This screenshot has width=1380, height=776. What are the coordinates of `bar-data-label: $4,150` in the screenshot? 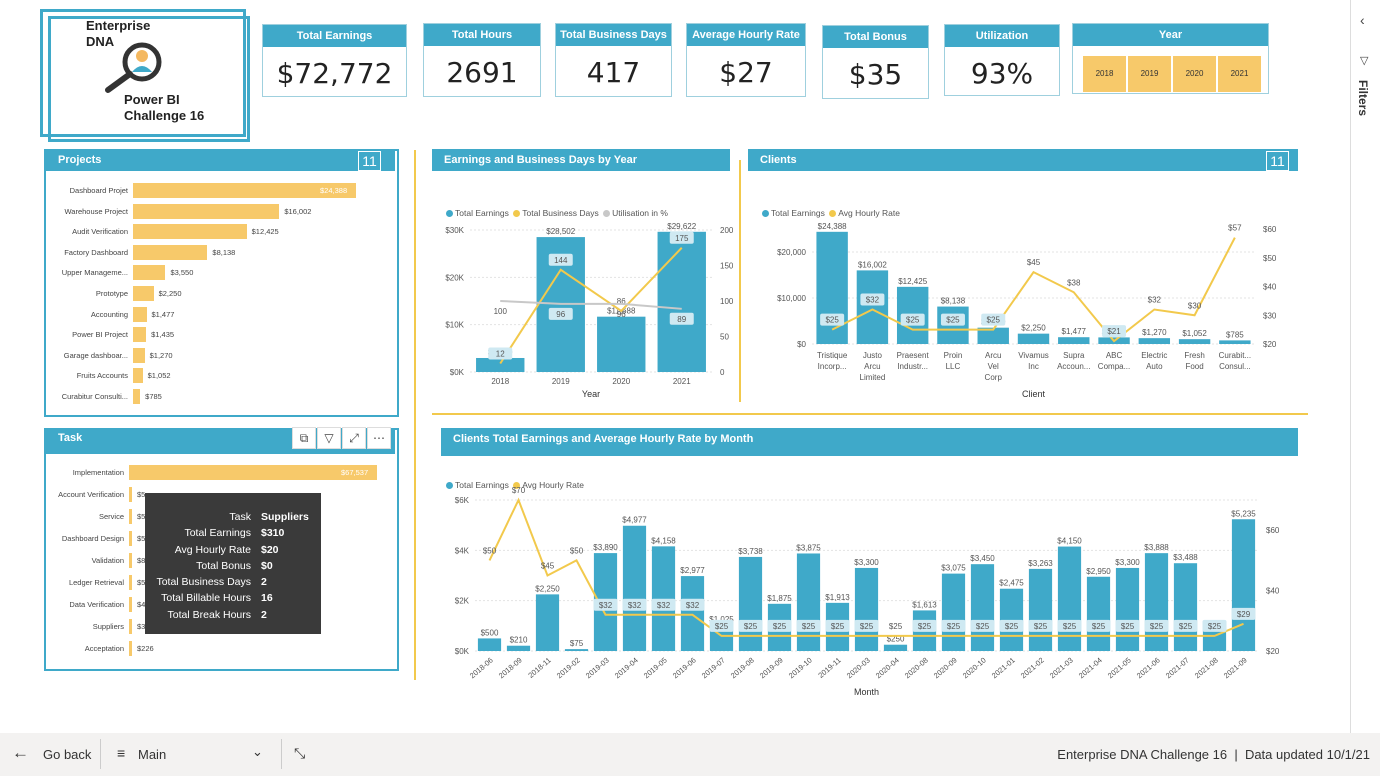 It's located at (1069, 541).